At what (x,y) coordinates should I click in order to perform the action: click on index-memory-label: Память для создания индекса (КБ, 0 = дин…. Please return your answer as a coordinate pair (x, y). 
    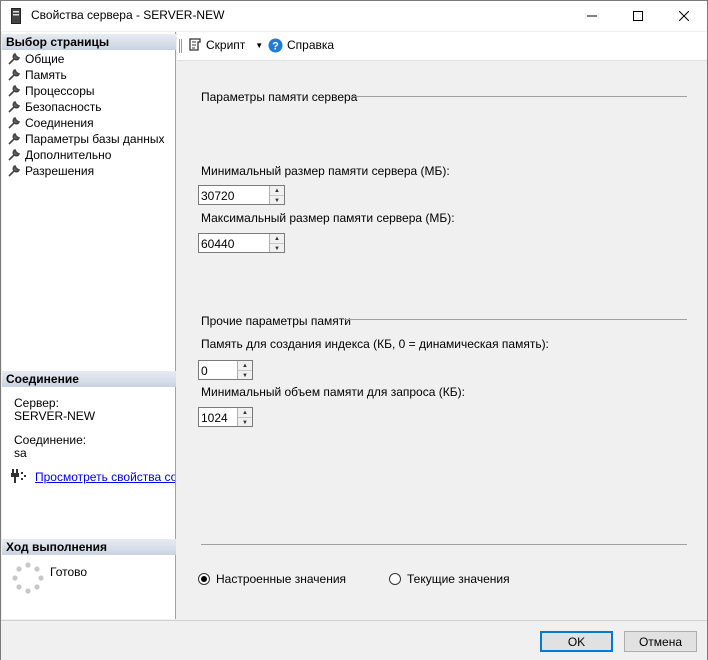
    Looking at the image, I should click on (375, 344).